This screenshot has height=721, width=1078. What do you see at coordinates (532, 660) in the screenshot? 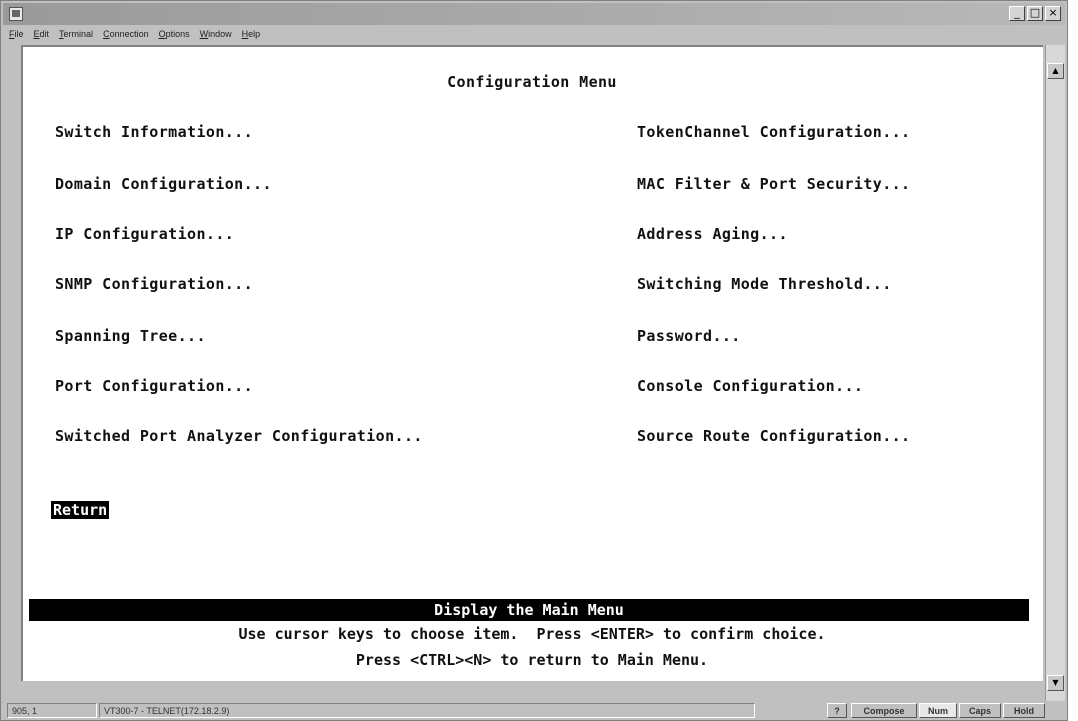
I see `help-line-2: Press <CTRL><N> to return to Main Menu.` at bounding box center [532, 660].